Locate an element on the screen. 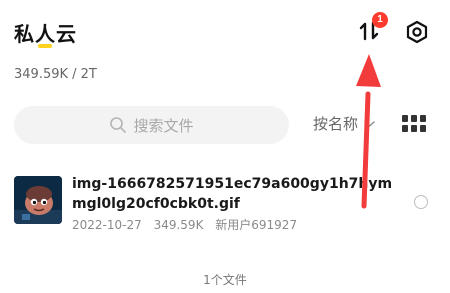 This screenshot has height=293, width=450. chevron-down-icon is located at coordinates (369, 123).